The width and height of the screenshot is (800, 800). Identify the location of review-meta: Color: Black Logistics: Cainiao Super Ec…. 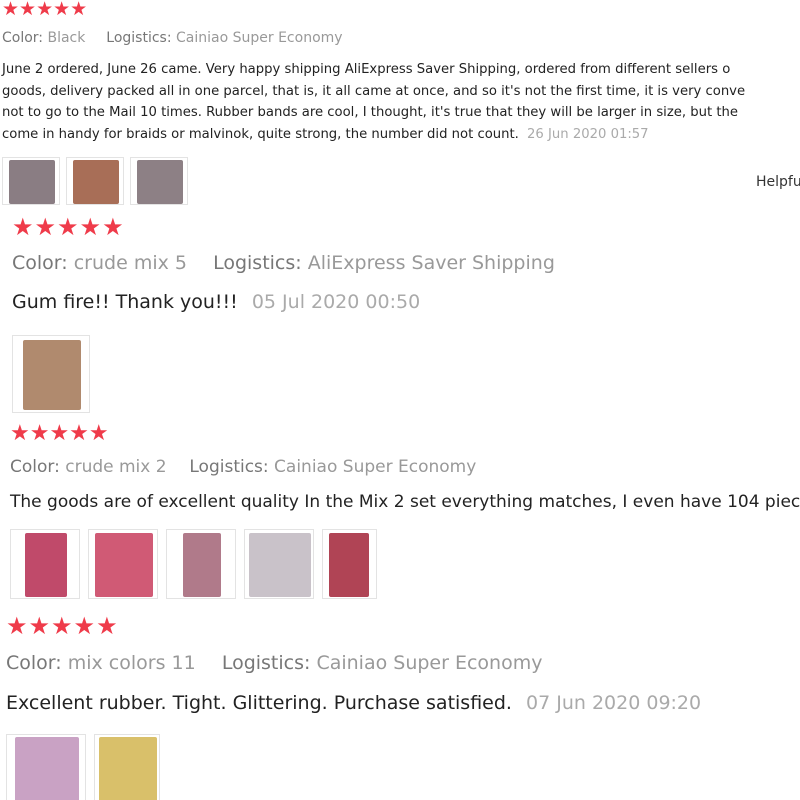
(172, 38).